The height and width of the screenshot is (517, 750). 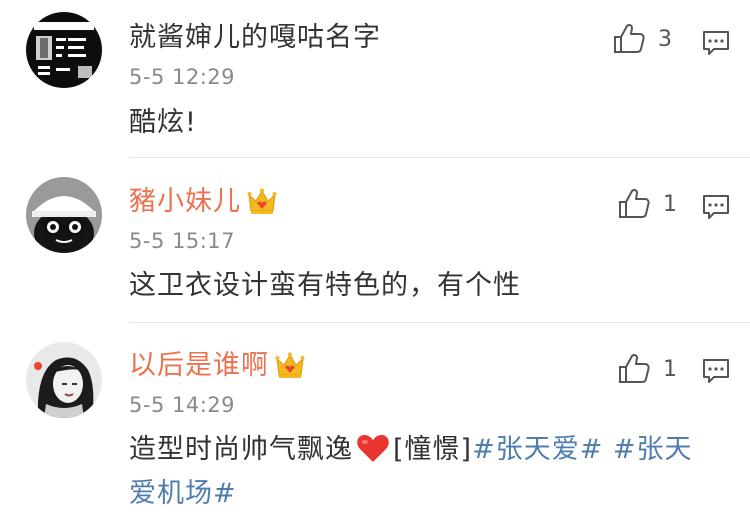 I want to click on comment-text: 酷炫!, so click(x=163, y=122).